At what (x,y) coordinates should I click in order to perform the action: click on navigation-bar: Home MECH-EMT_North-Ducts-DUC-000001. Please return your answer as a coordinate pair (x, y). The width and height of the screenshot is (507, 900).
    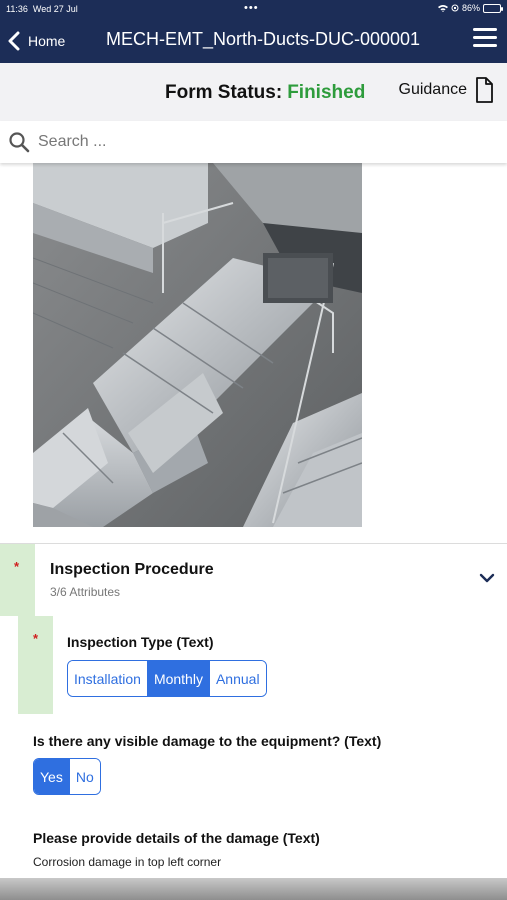
    Looking at the image, I should click on (253, 40).